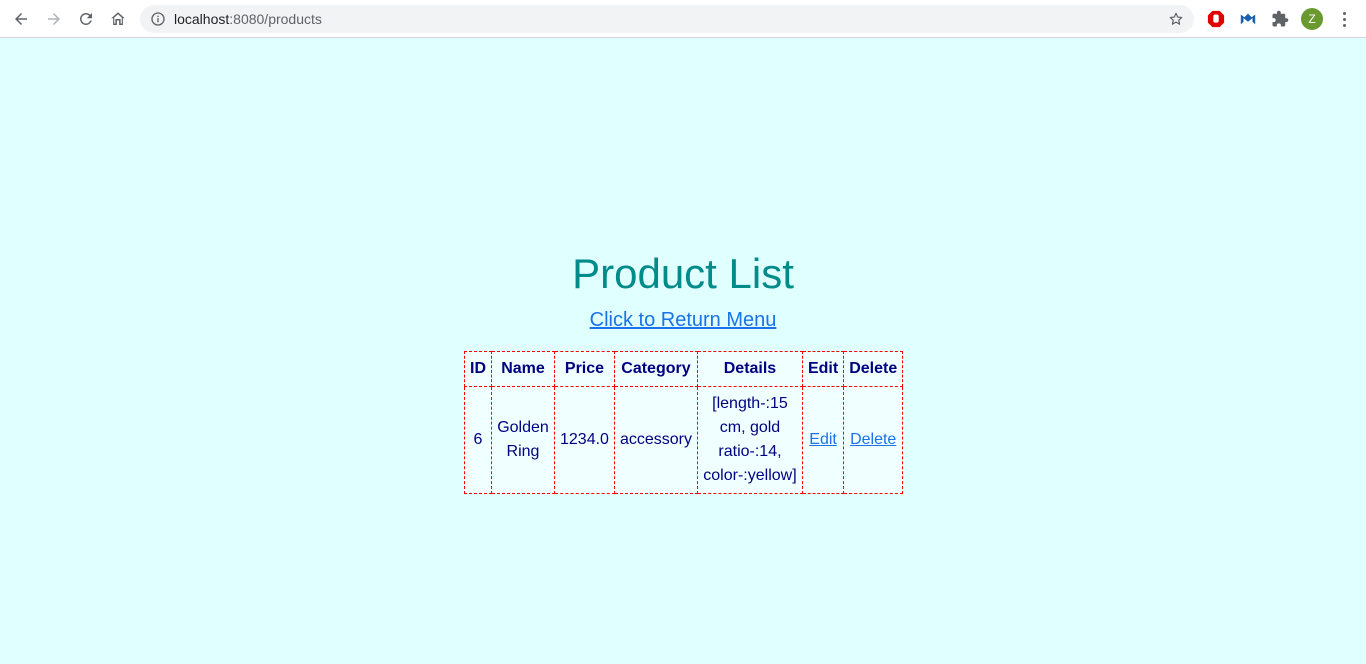 The height and width of the screenshot is (664, 1366). What do you see at coordinates (823, 369) in the screenshot?
I see `header-edit: Edit` at bounding box center [823, 369].